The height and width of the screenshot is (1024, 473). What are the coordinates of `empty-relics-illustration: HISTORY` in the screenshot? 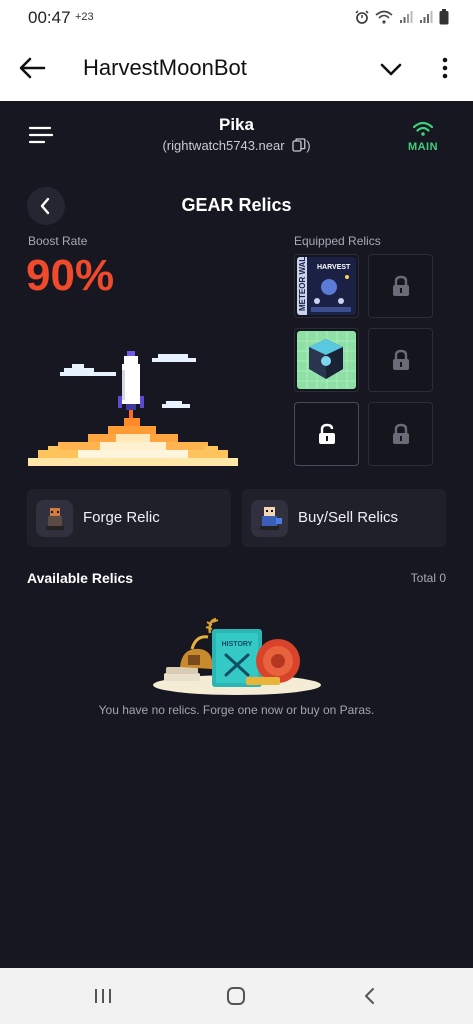 It's located at (237, 656).